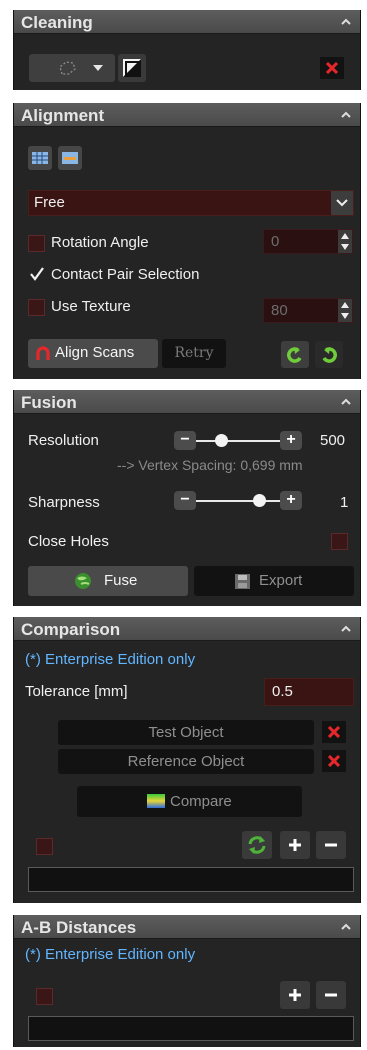  I want to click on table-icon, so click(40, 158).